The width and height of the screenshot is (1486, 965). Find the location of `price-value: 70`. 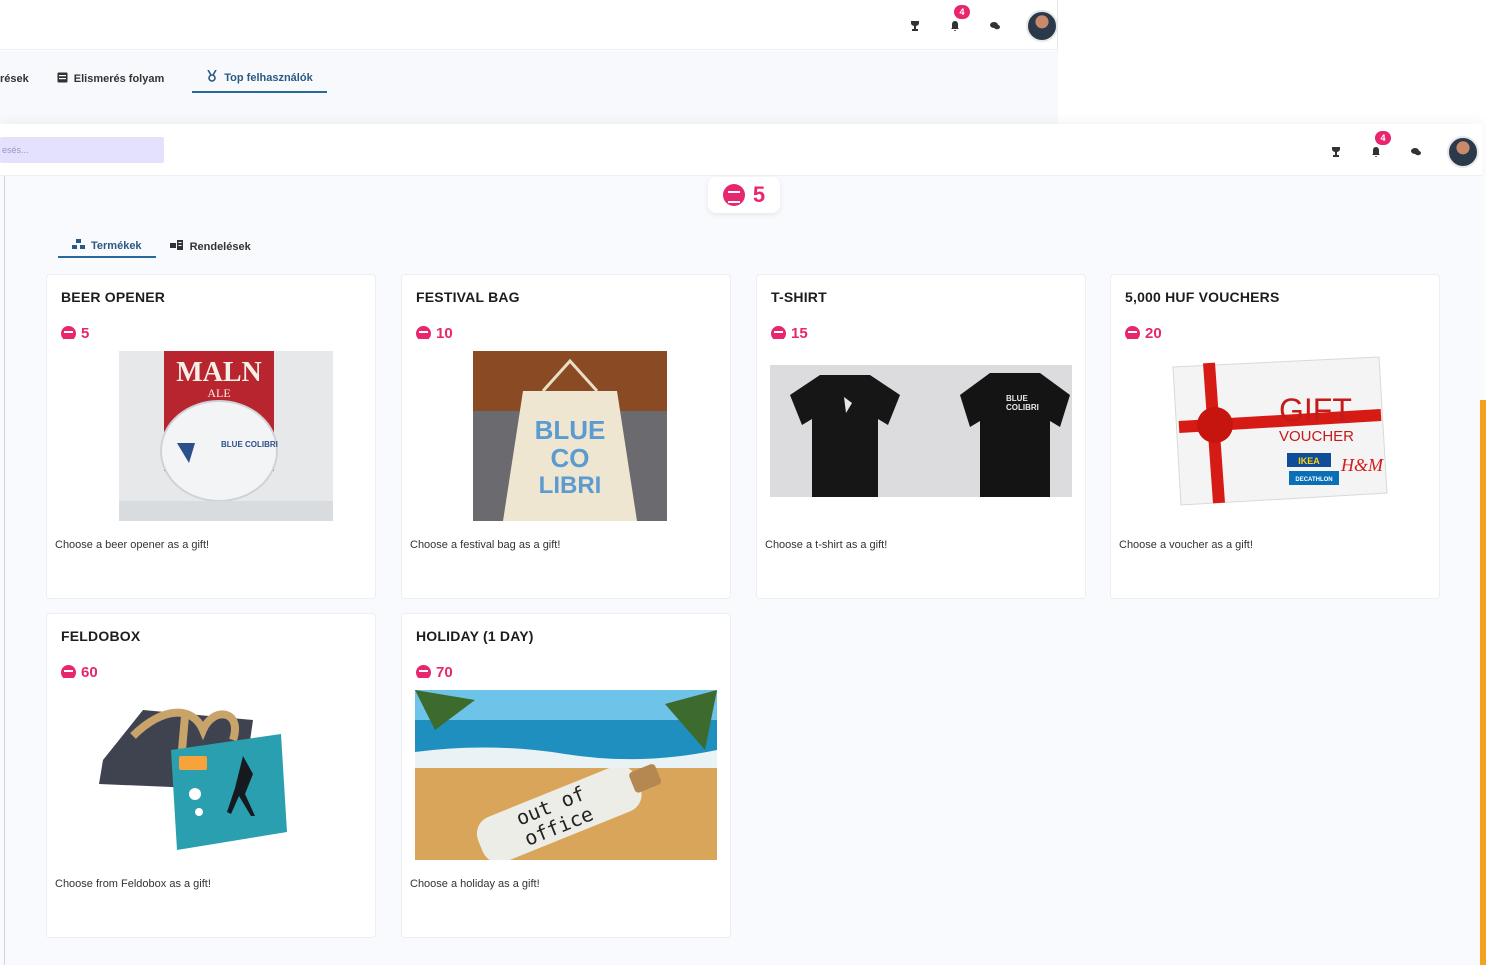

price-value: 70 is located at coordinates (444, 672).